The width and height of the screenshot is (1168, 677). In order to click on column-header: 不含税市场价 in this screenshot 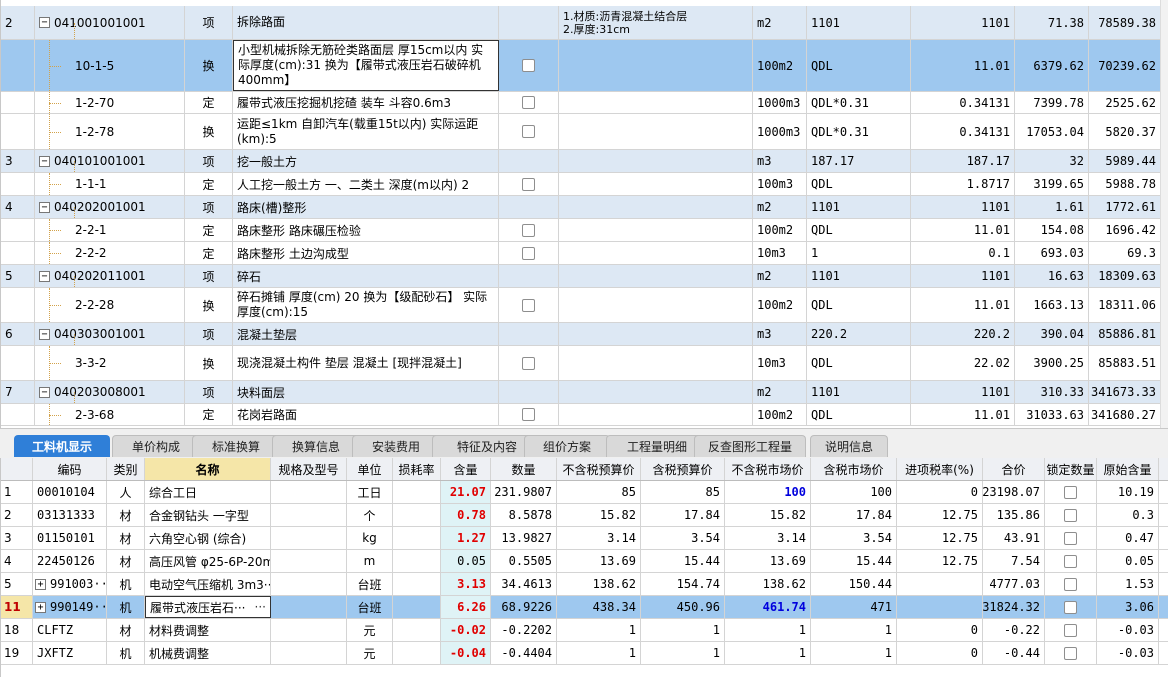, I will do `click(768, 469)`.